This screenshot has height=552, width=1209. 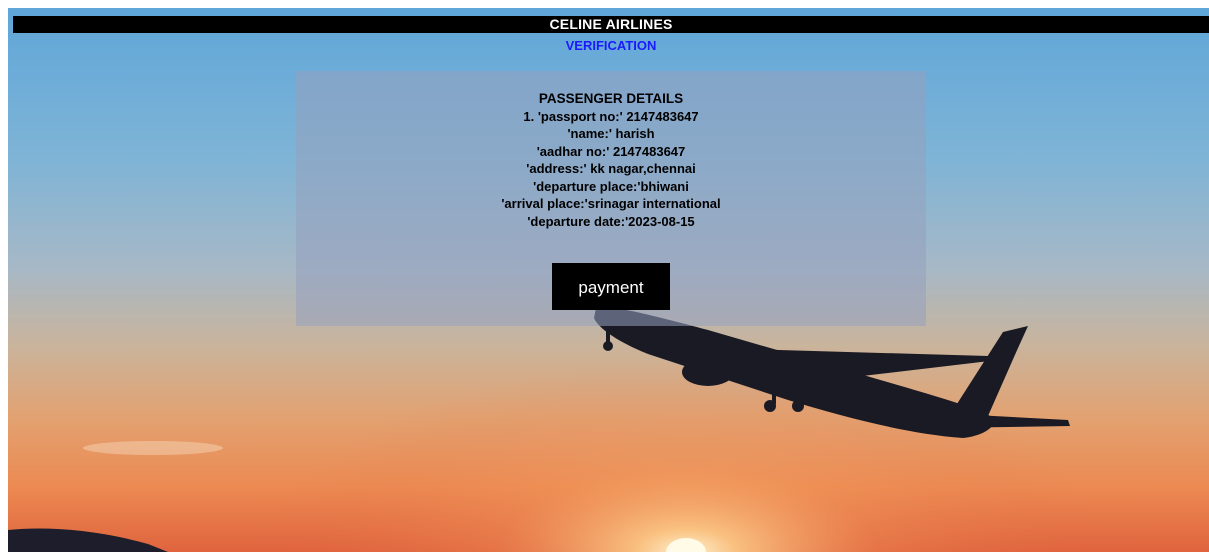 What do you see at coordinates (611, 186) in the screenshot?
I see `departure-place-line: 'departure place:'bhiwani` at bounding box center [611, 186].